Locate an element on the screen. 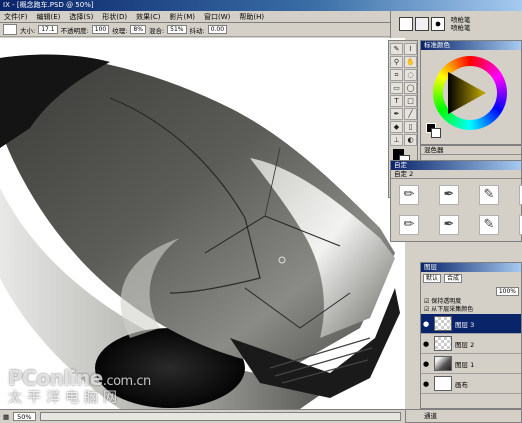  brush-selector-bar: 喷枪笔 喷枪笔 is located at coordinates (456, 26).